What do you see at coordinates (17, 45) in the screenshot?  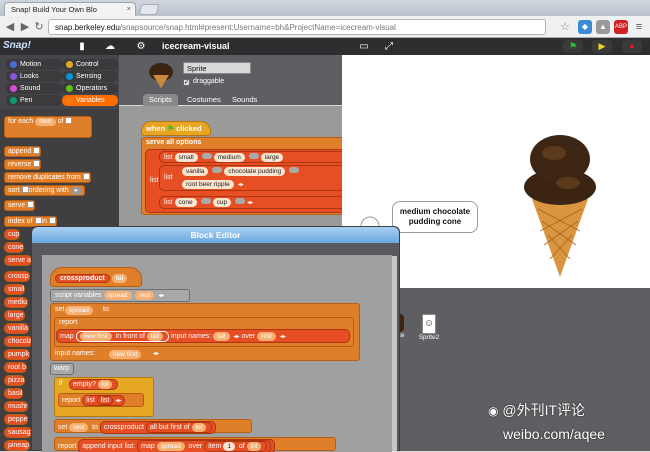 I see `snap-logo: Snap!` at bounding box center [17, 45].